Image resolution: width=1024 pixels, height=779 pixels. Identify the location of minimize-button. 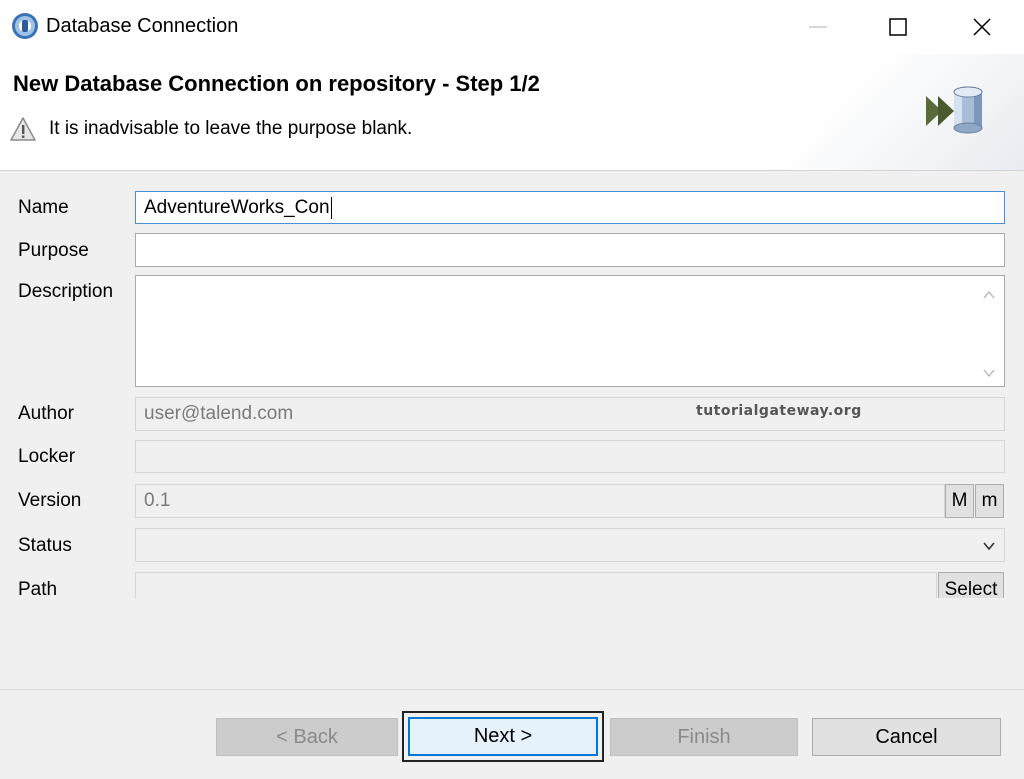
(818, 27).